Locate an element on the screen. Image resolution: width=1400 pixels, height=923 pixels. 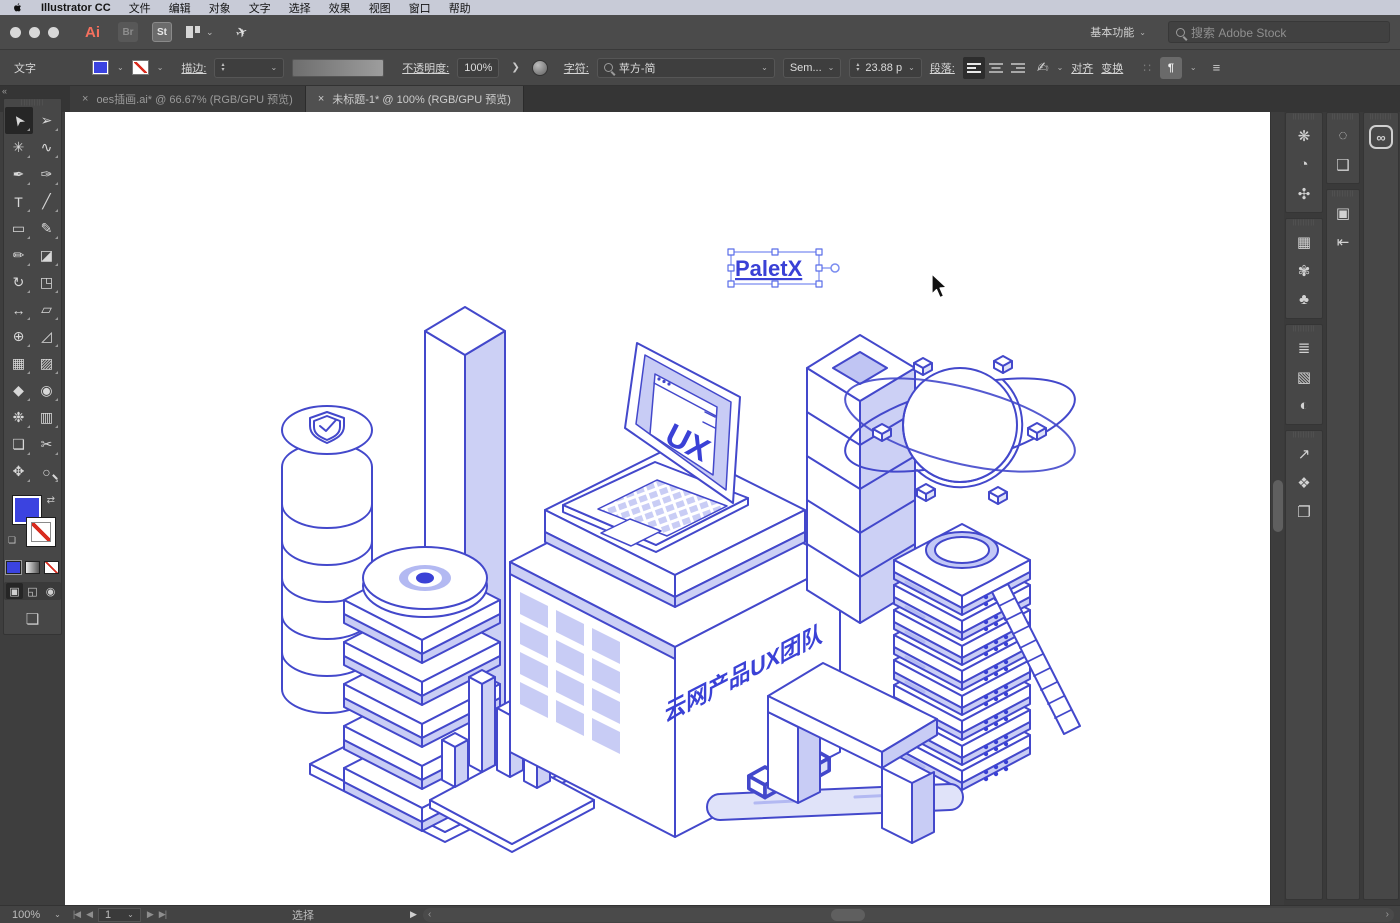
draw-normal-mode: ▣ is located at coordinates (14, 591).